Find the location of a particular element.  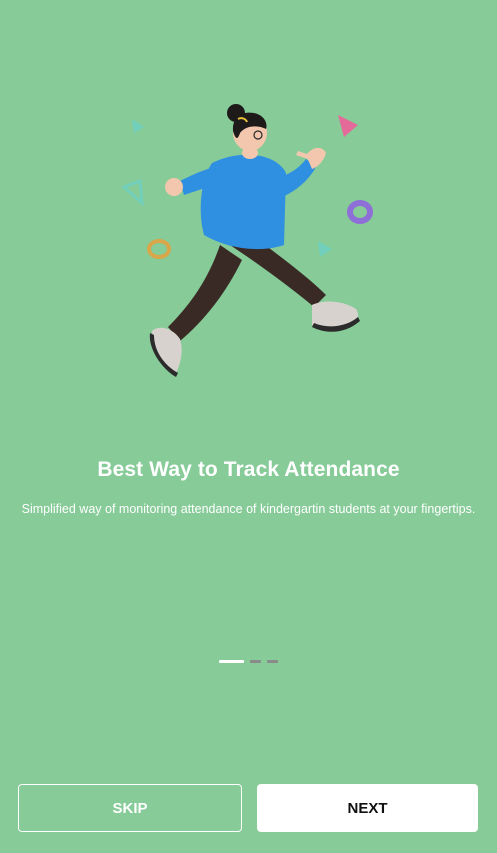

back-leg is located at coordinates (205, 293).